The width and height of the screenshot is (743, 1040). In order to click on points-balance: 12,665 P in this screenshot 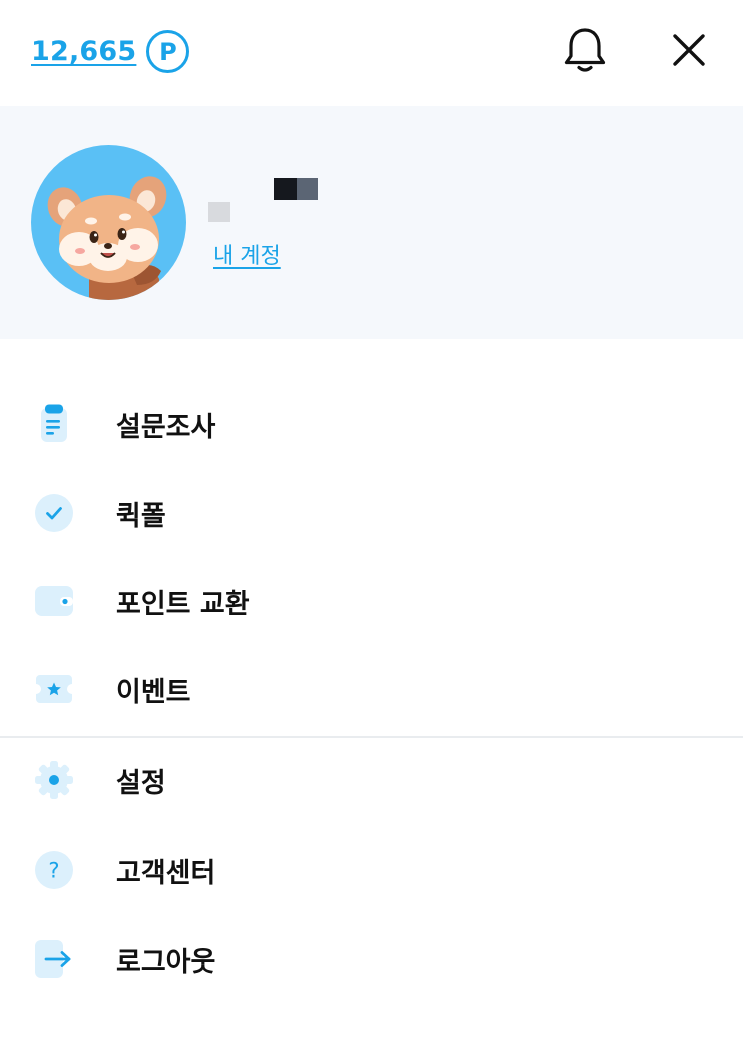, I will do `click(110, 51)`.